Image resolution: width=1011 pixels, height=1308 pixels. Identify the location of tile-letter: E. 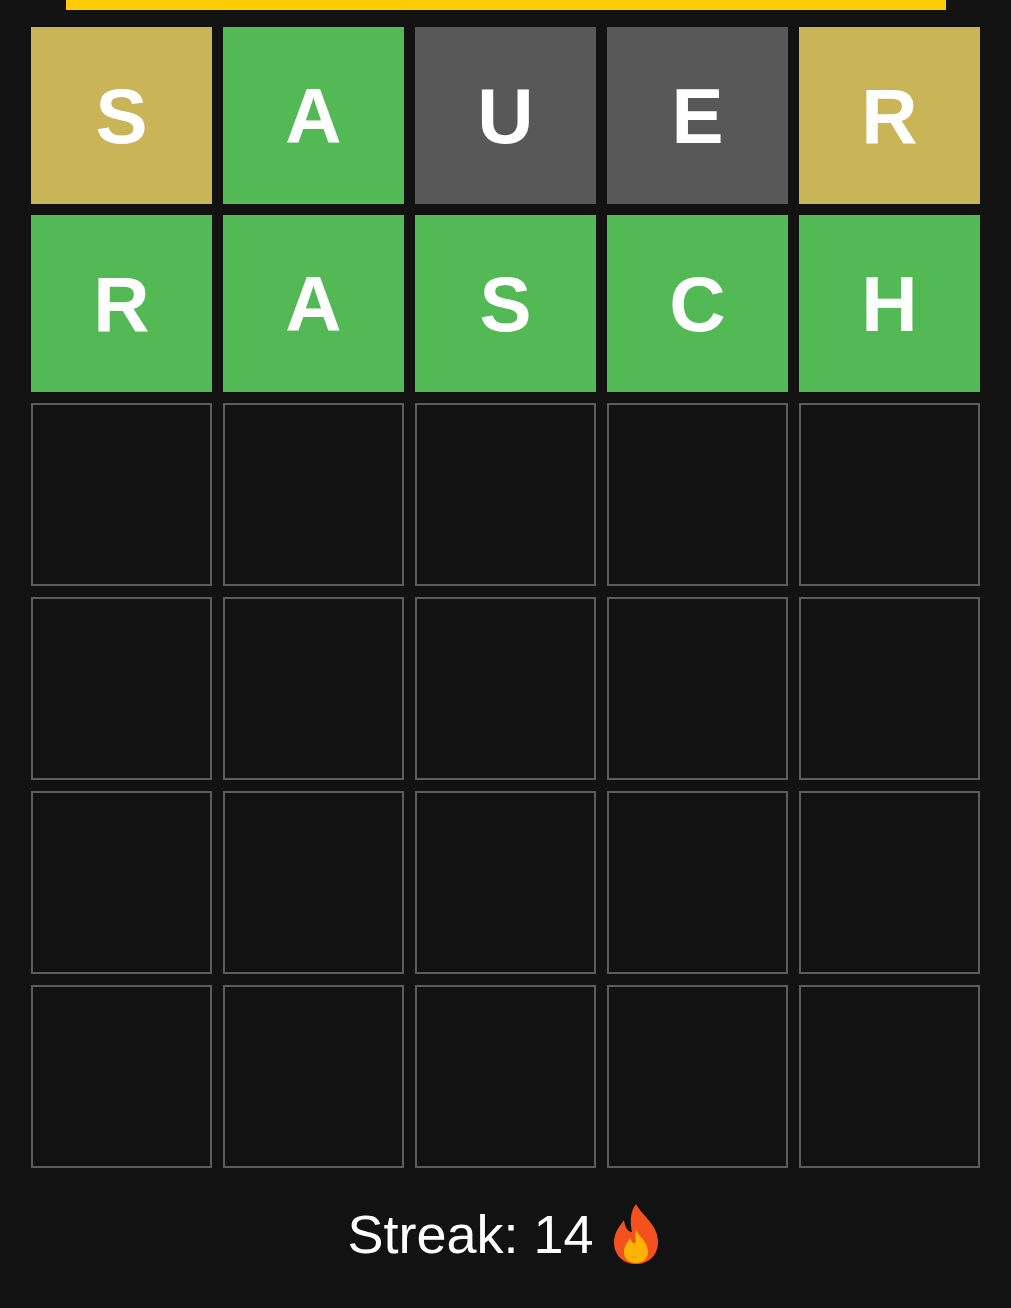
(697, 115).